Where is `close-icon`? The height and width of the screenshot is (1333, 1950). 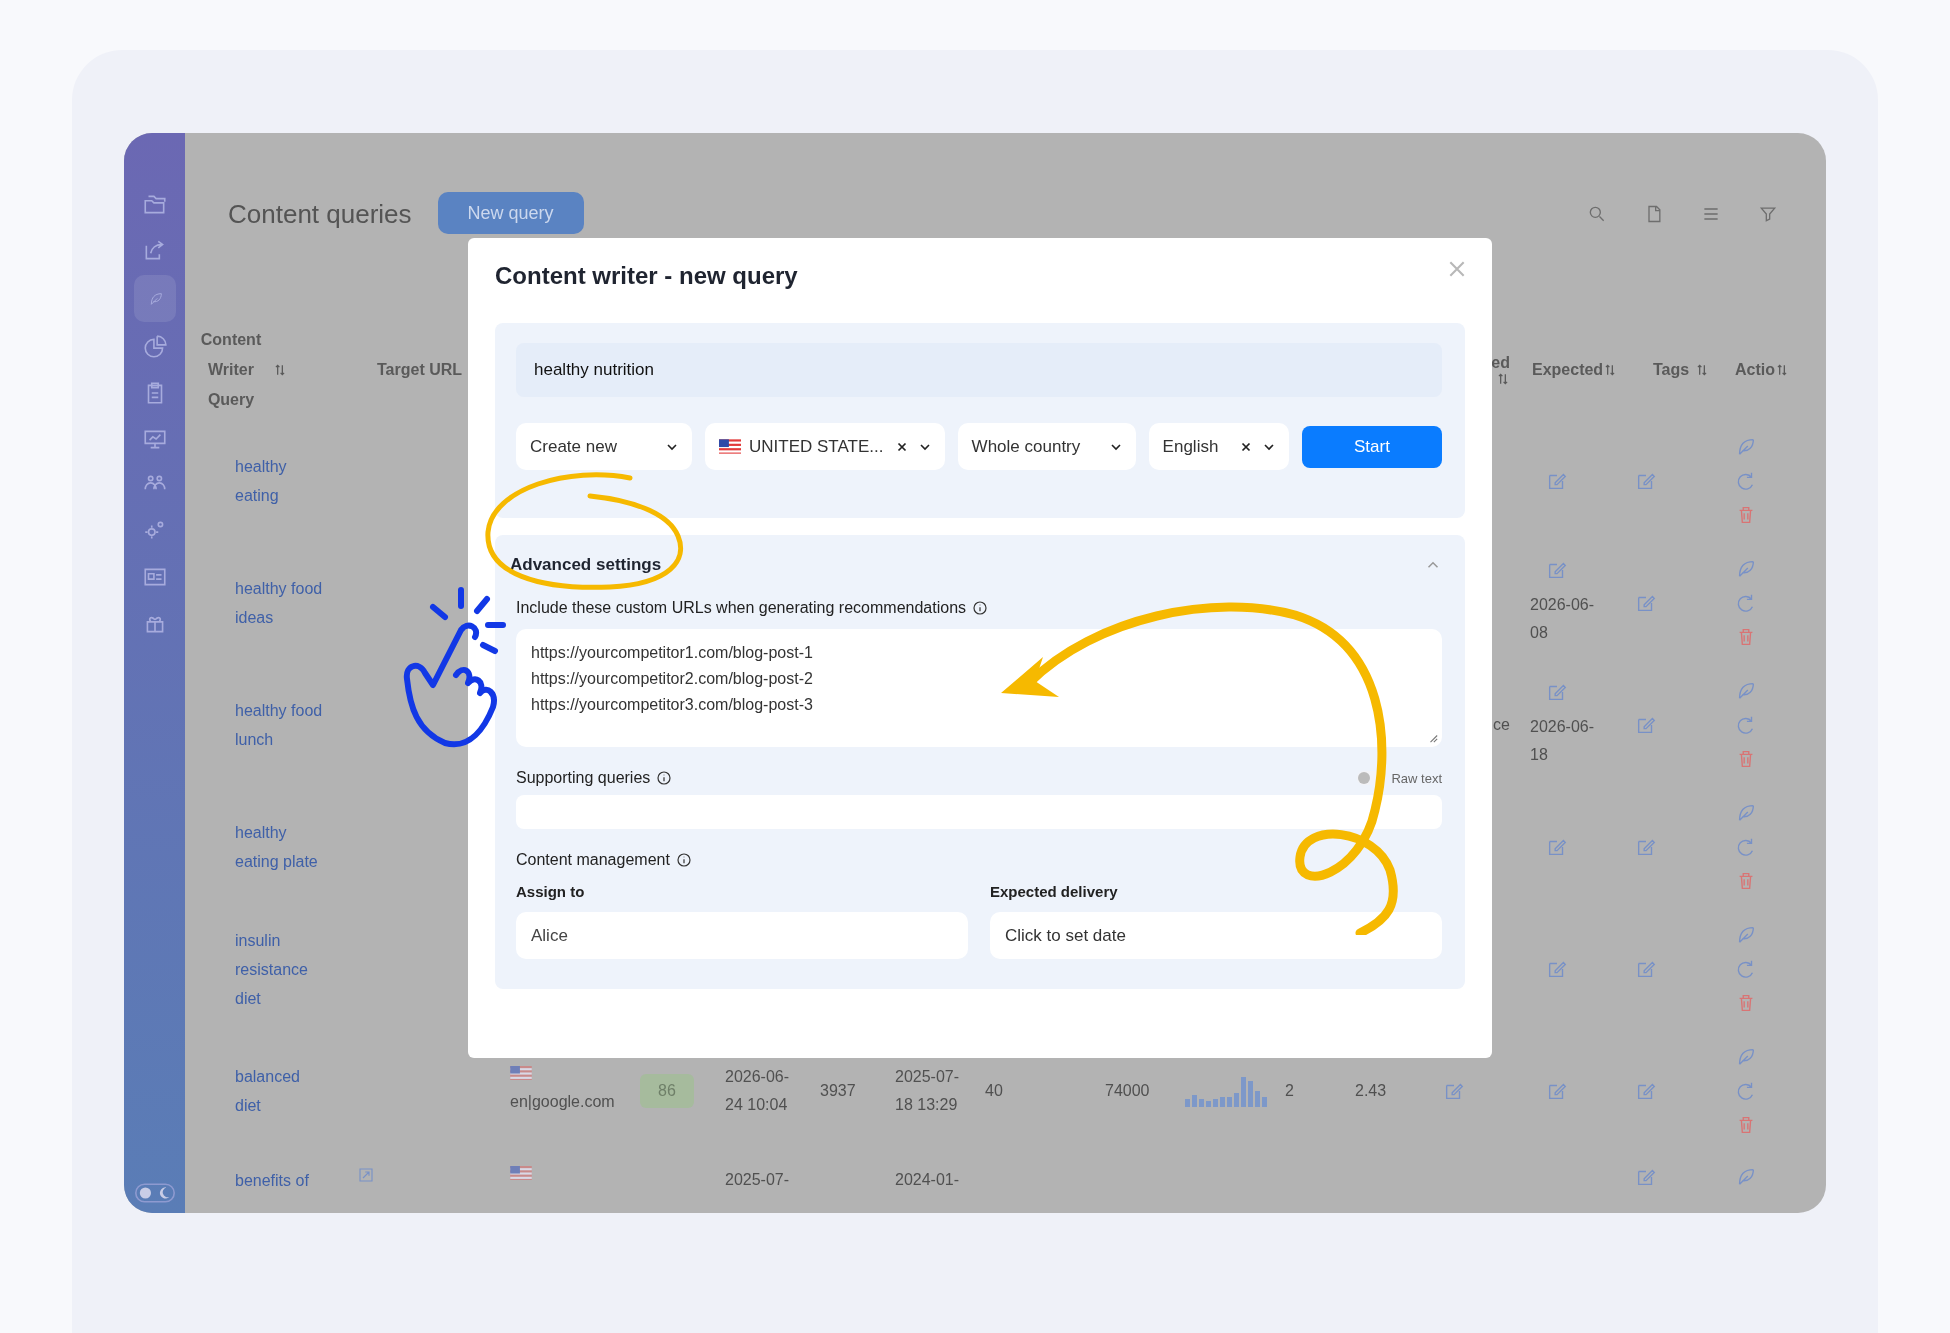
close-icon is located at coordinates (1457, 269).